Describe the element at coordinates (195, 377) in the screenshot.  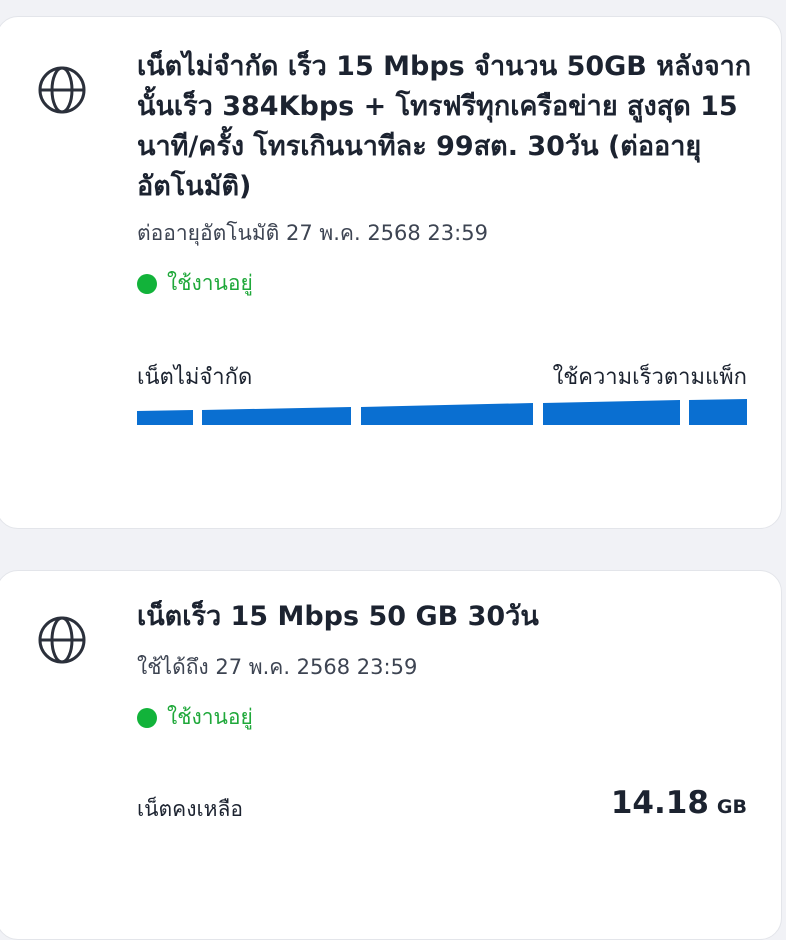
I see `usage-label: เน็ตไม่จำกัด` at that location.